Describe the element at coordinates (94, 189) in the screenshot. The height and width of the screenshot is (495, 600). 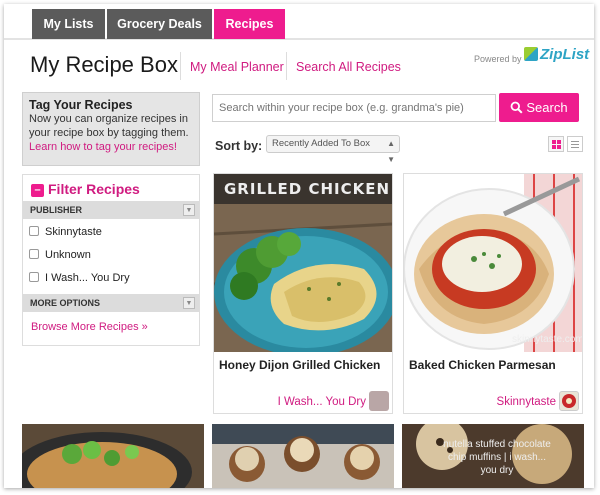
I see `filter-heading-label: Filter Recipes` at that location.